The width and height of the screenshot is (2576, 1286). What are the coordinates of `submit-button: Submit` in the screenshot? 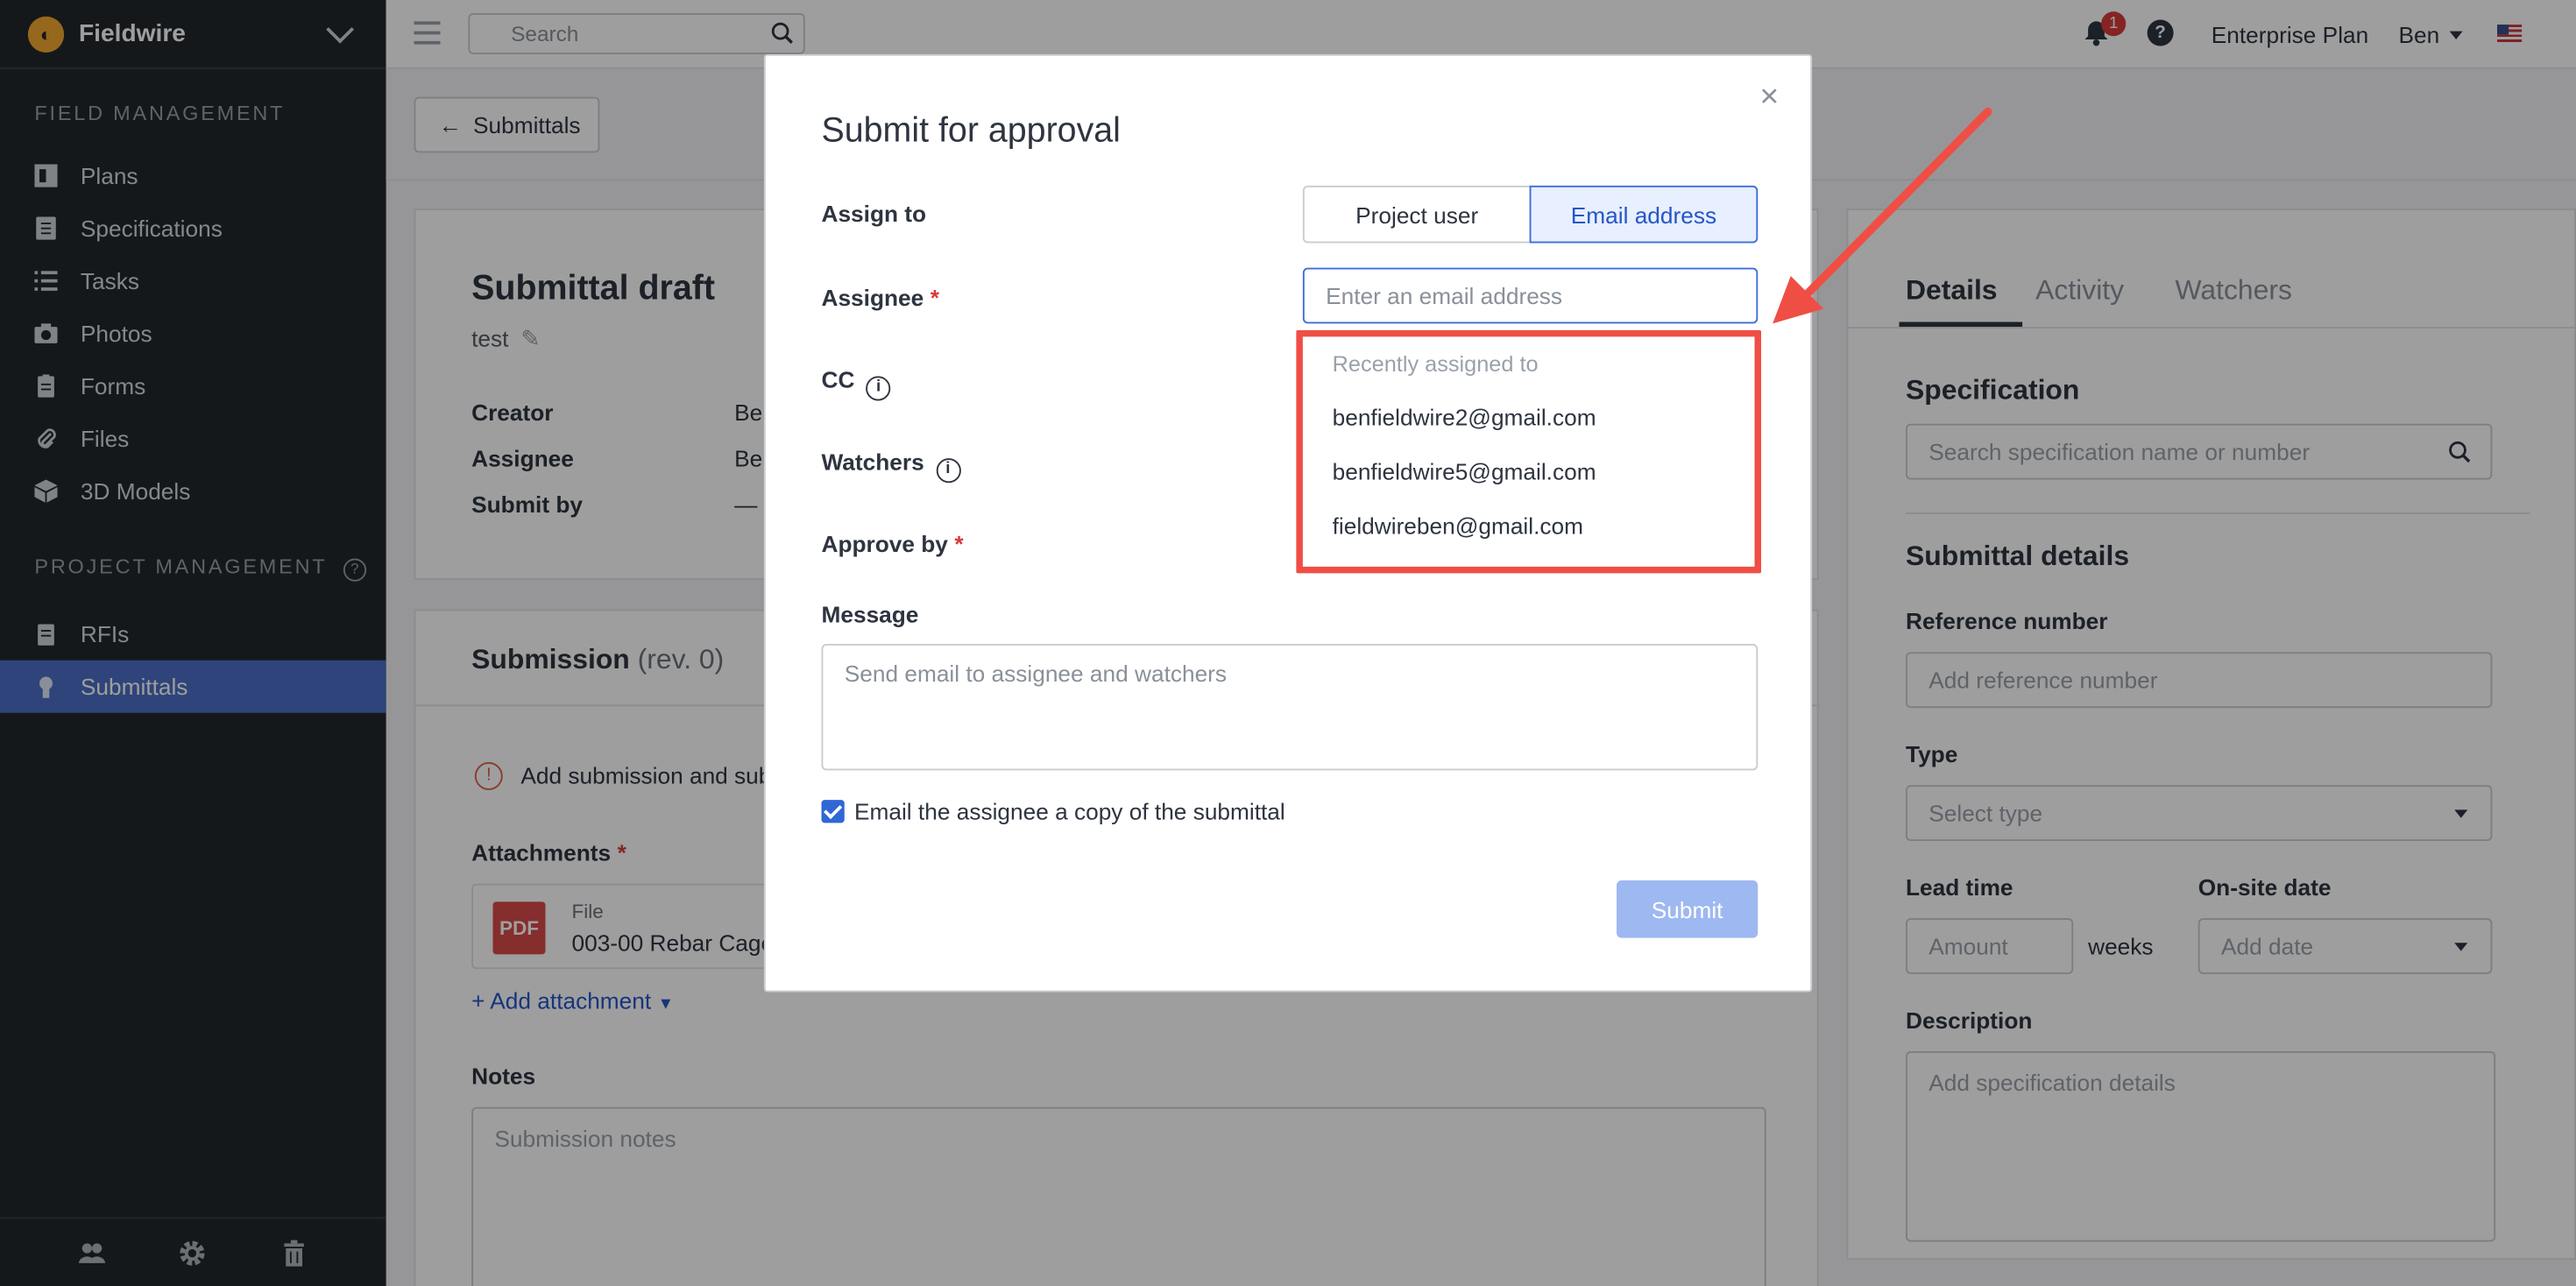 It's located at (1688, 909).